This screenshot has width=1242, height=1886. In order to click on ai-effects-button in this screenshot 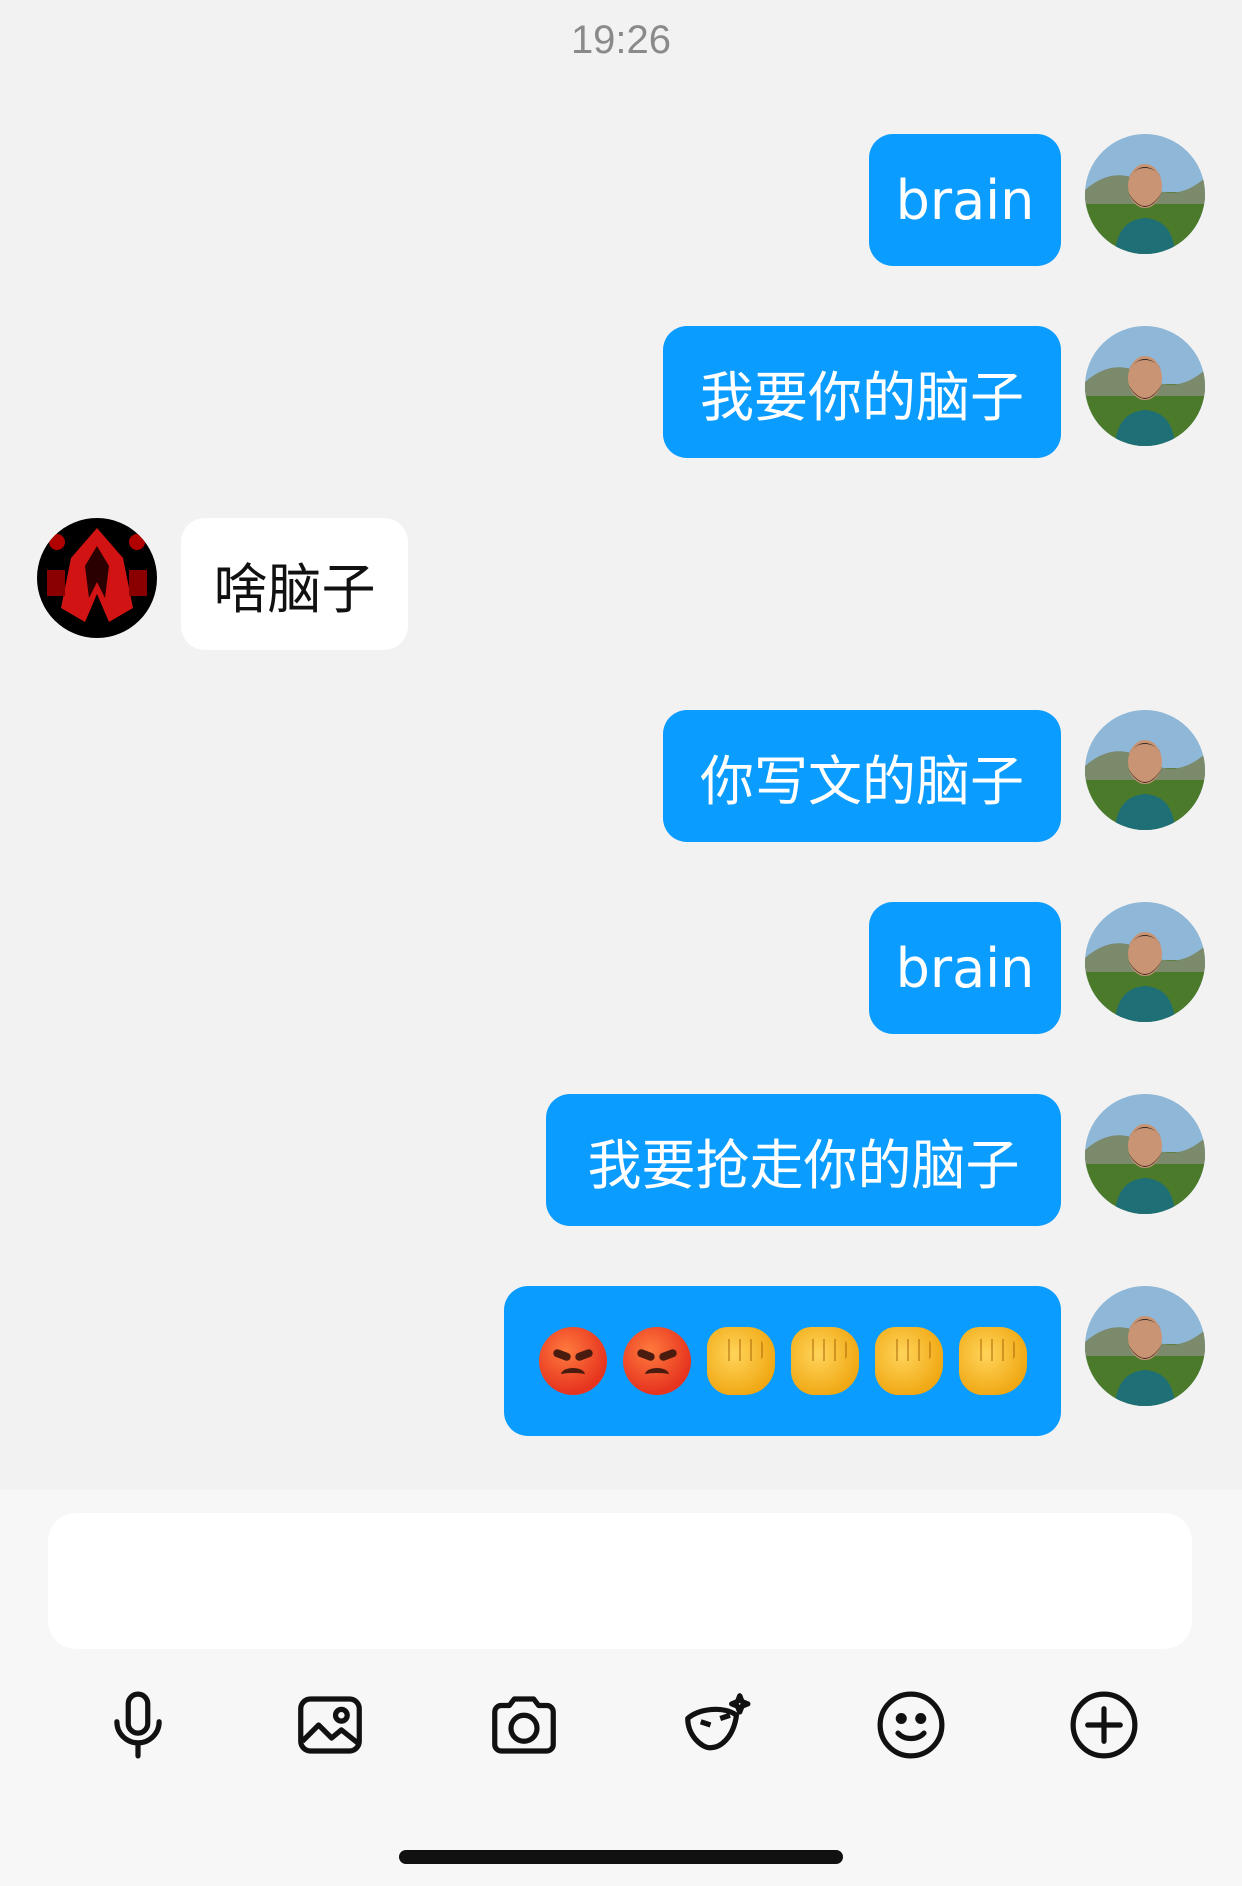, I will do `click(717, 1725)`.